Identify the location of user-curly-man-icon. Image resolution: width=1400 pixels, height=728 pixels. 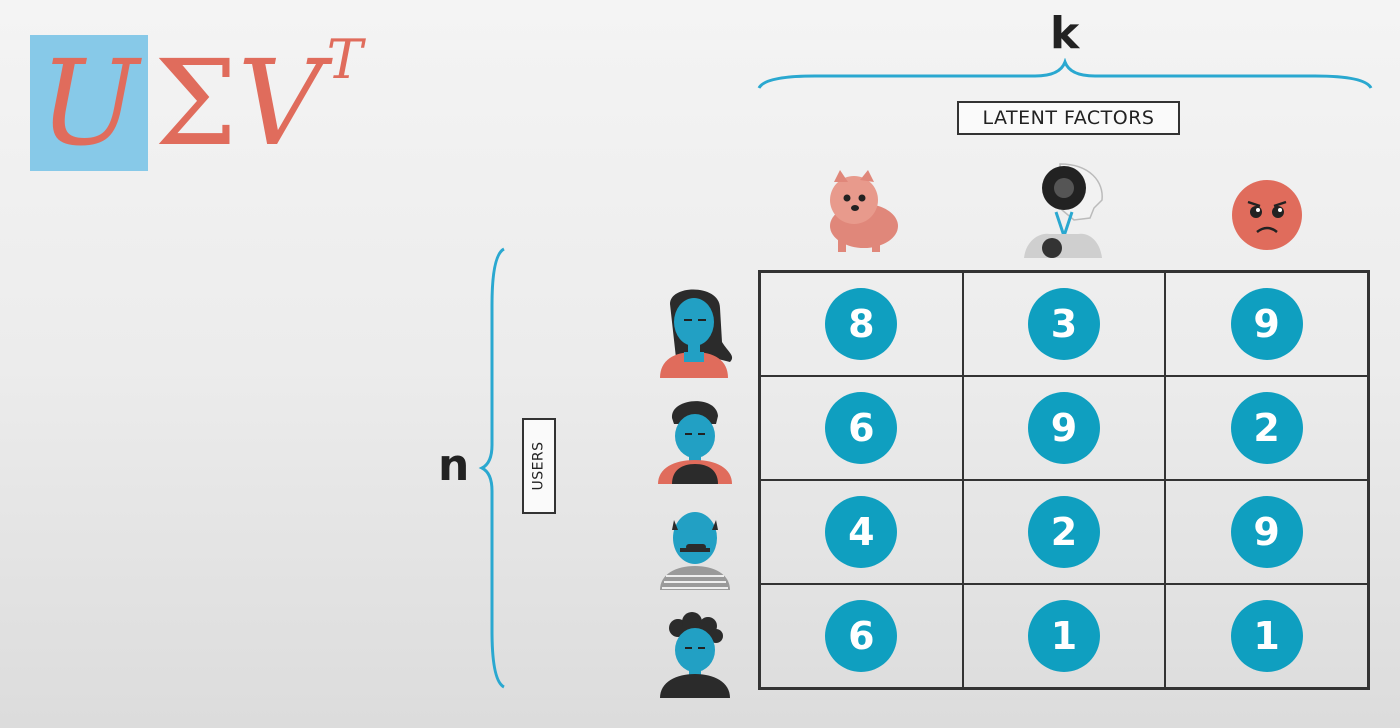
(695, 655).